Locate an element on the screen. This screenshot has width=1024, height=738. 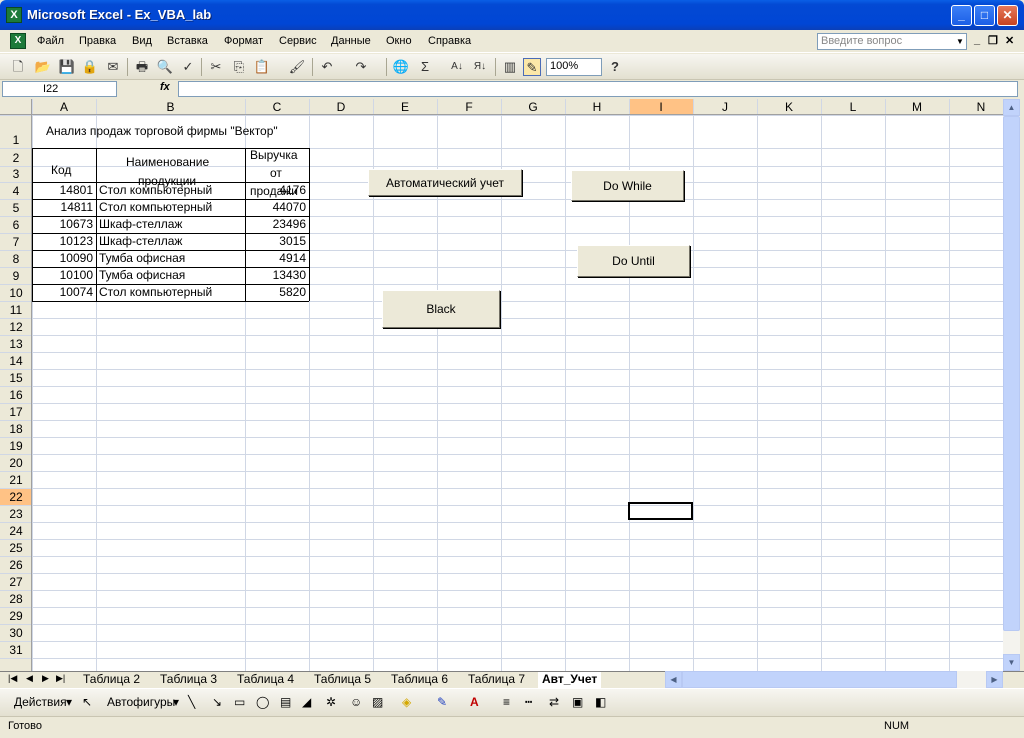
cell-revenue: 5820 is located at coordinates (275, 292).